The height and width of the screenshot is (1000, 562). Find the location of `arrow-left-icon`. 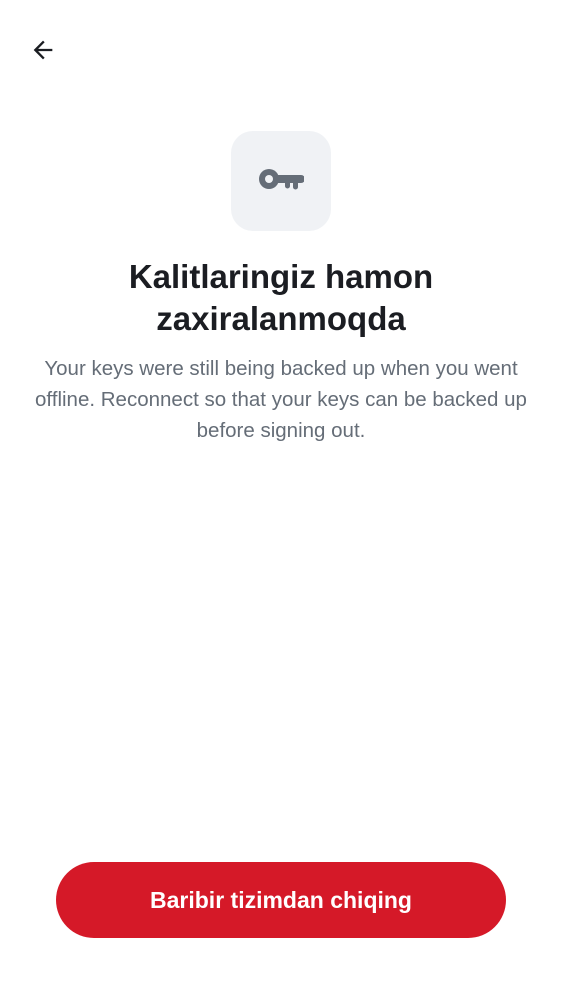

arrow-left-icon is located at coordinates (43, 50).